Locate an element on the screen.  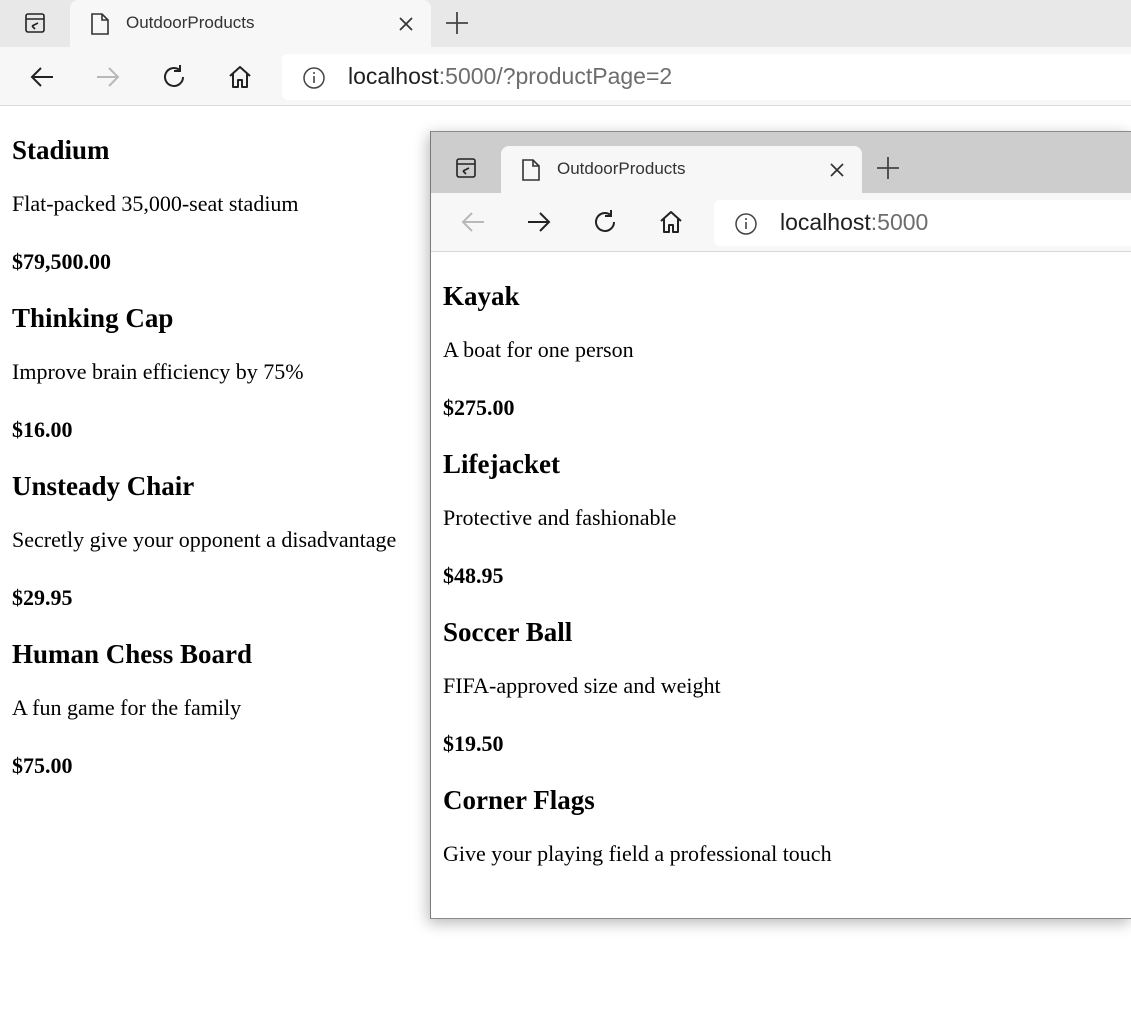
url-text: localhost:5000 is located at coordinates (854, 222).